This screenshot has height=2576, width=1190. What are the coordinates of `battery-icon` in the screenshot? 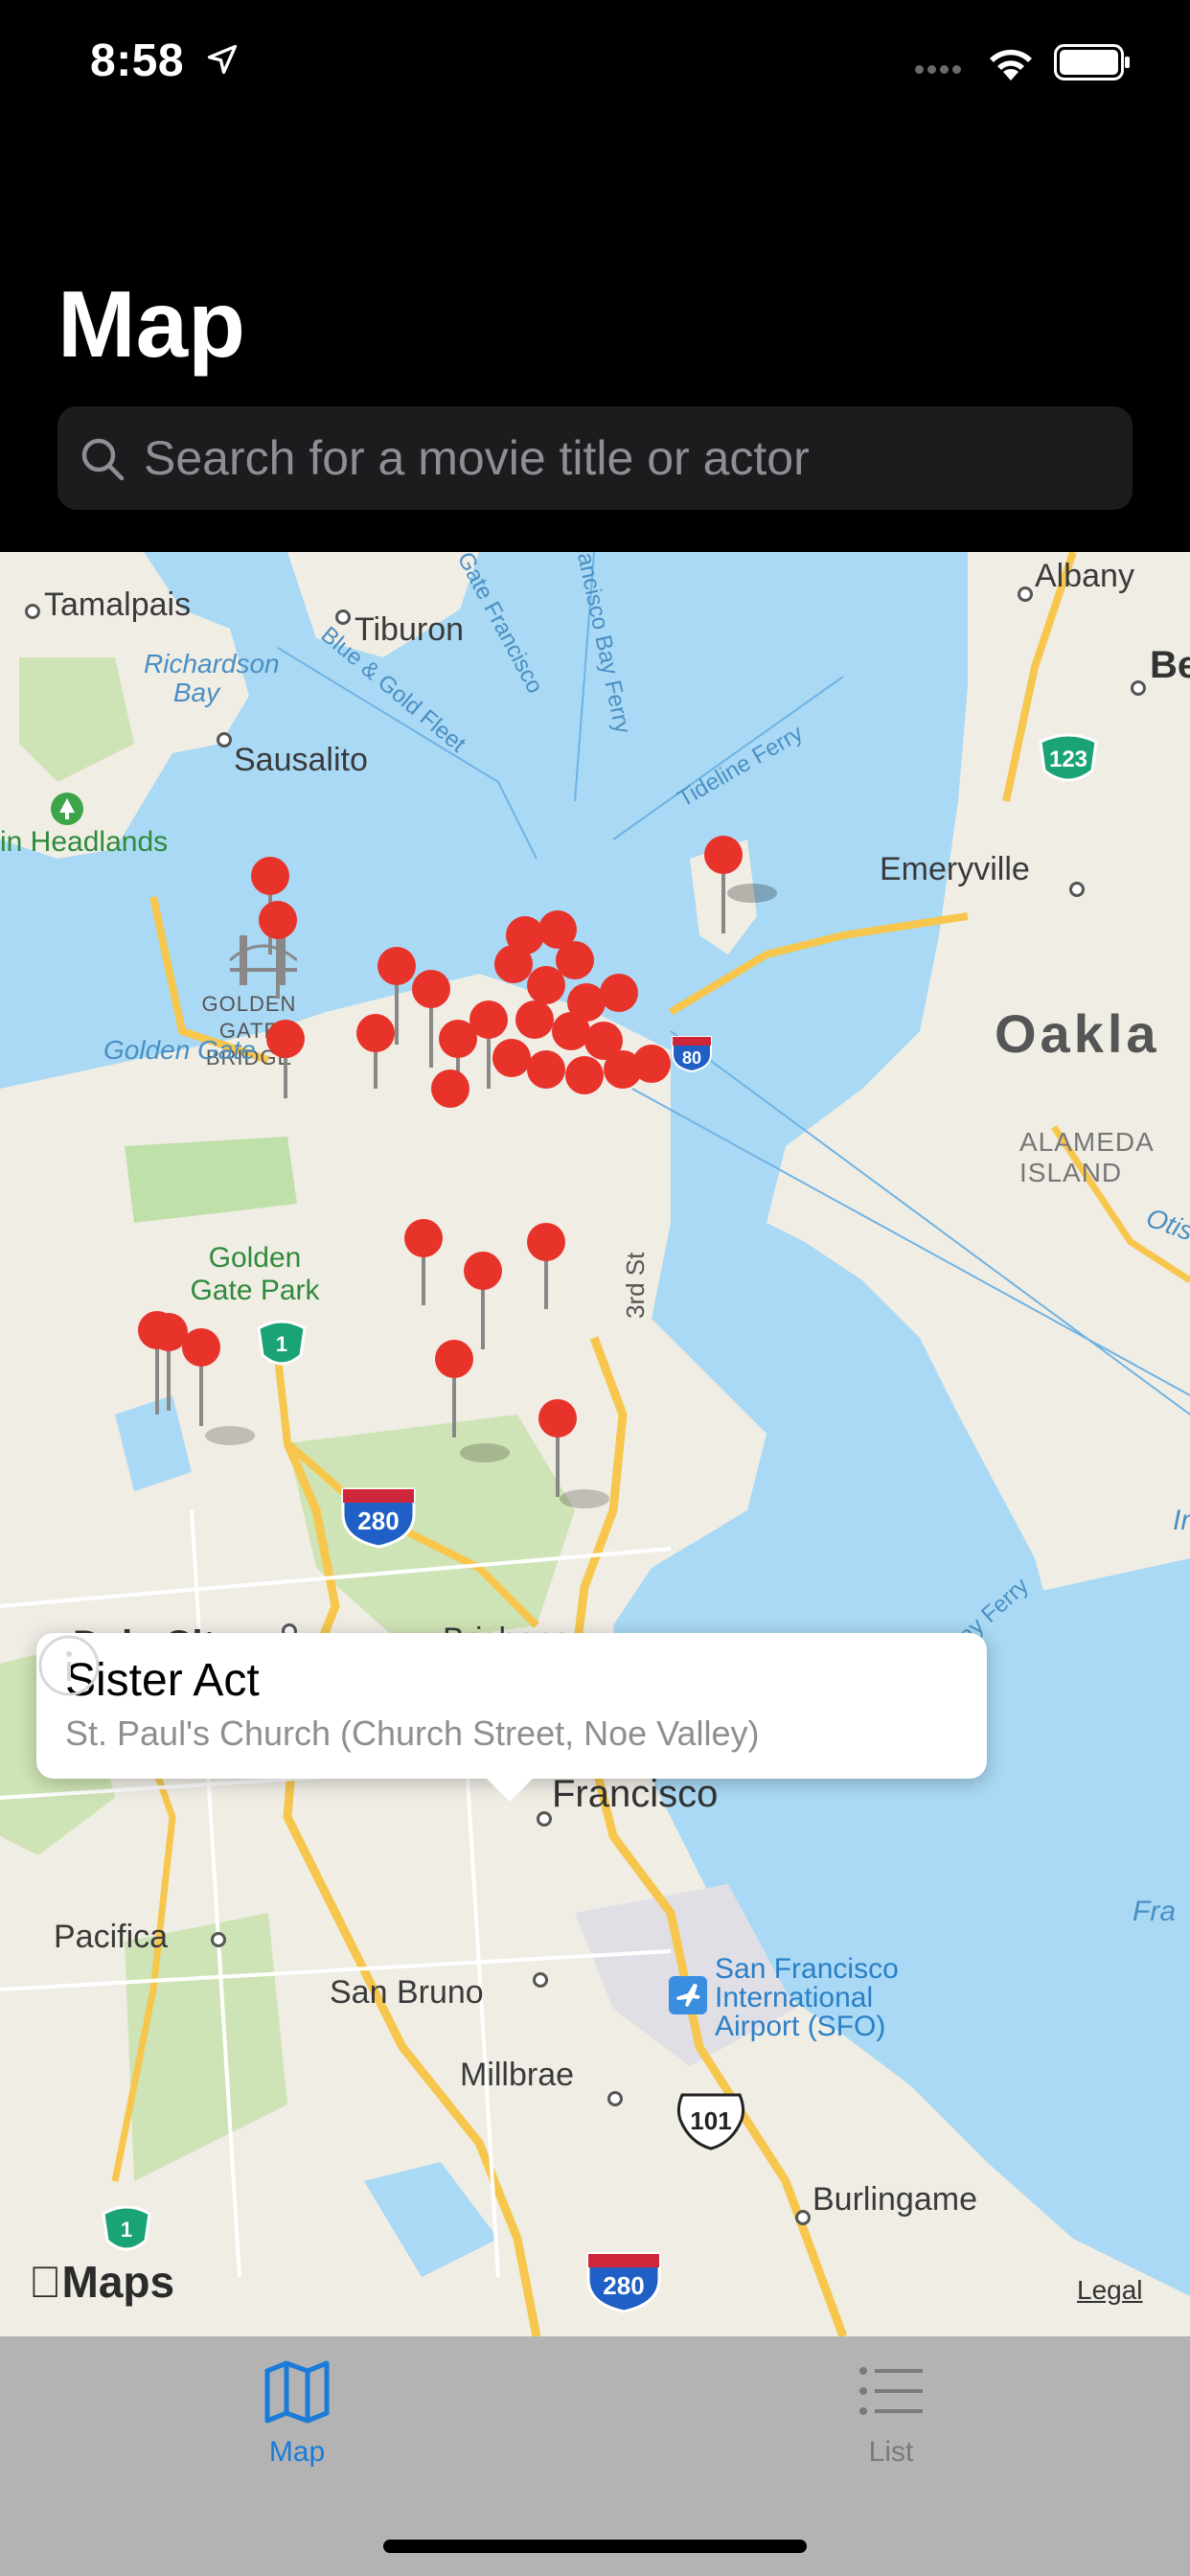 It's located at (1092, 62).